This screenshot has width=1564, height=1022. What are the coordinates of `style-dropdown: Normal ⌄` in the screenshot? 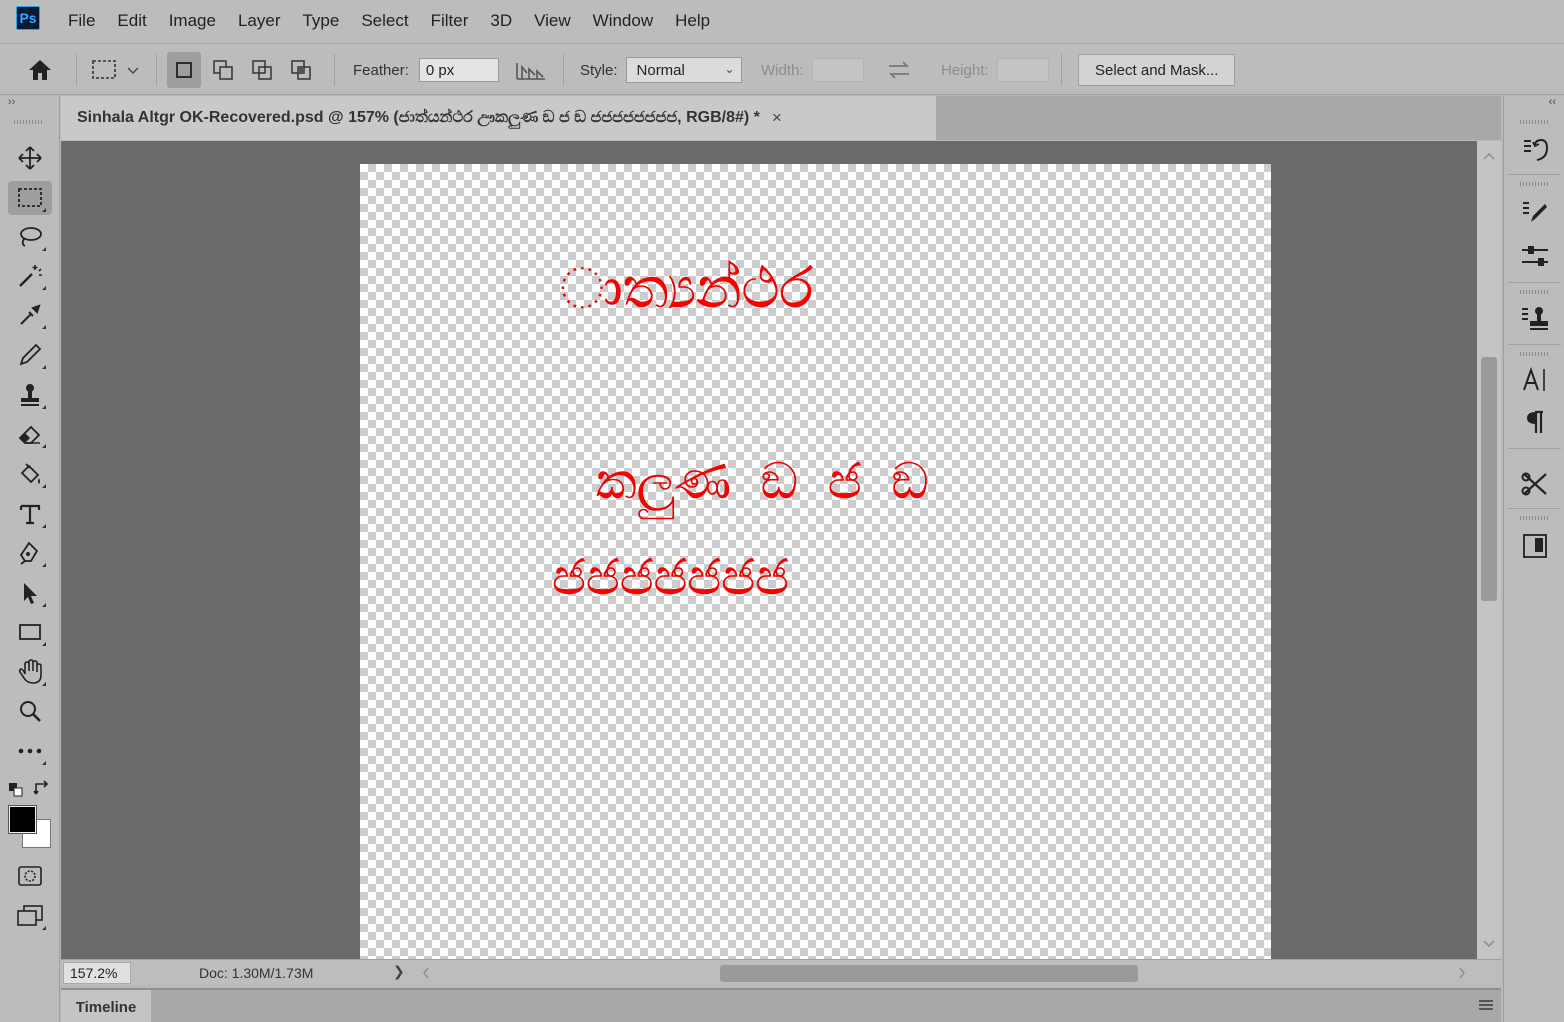 It's located at (683, 70).